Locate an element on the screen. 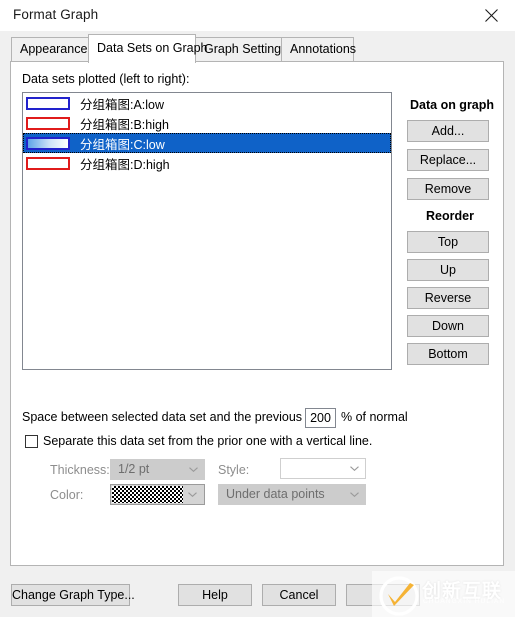 The width and height of the screenshot is (515, 617). close-icon is located at coordinates (491, 15).